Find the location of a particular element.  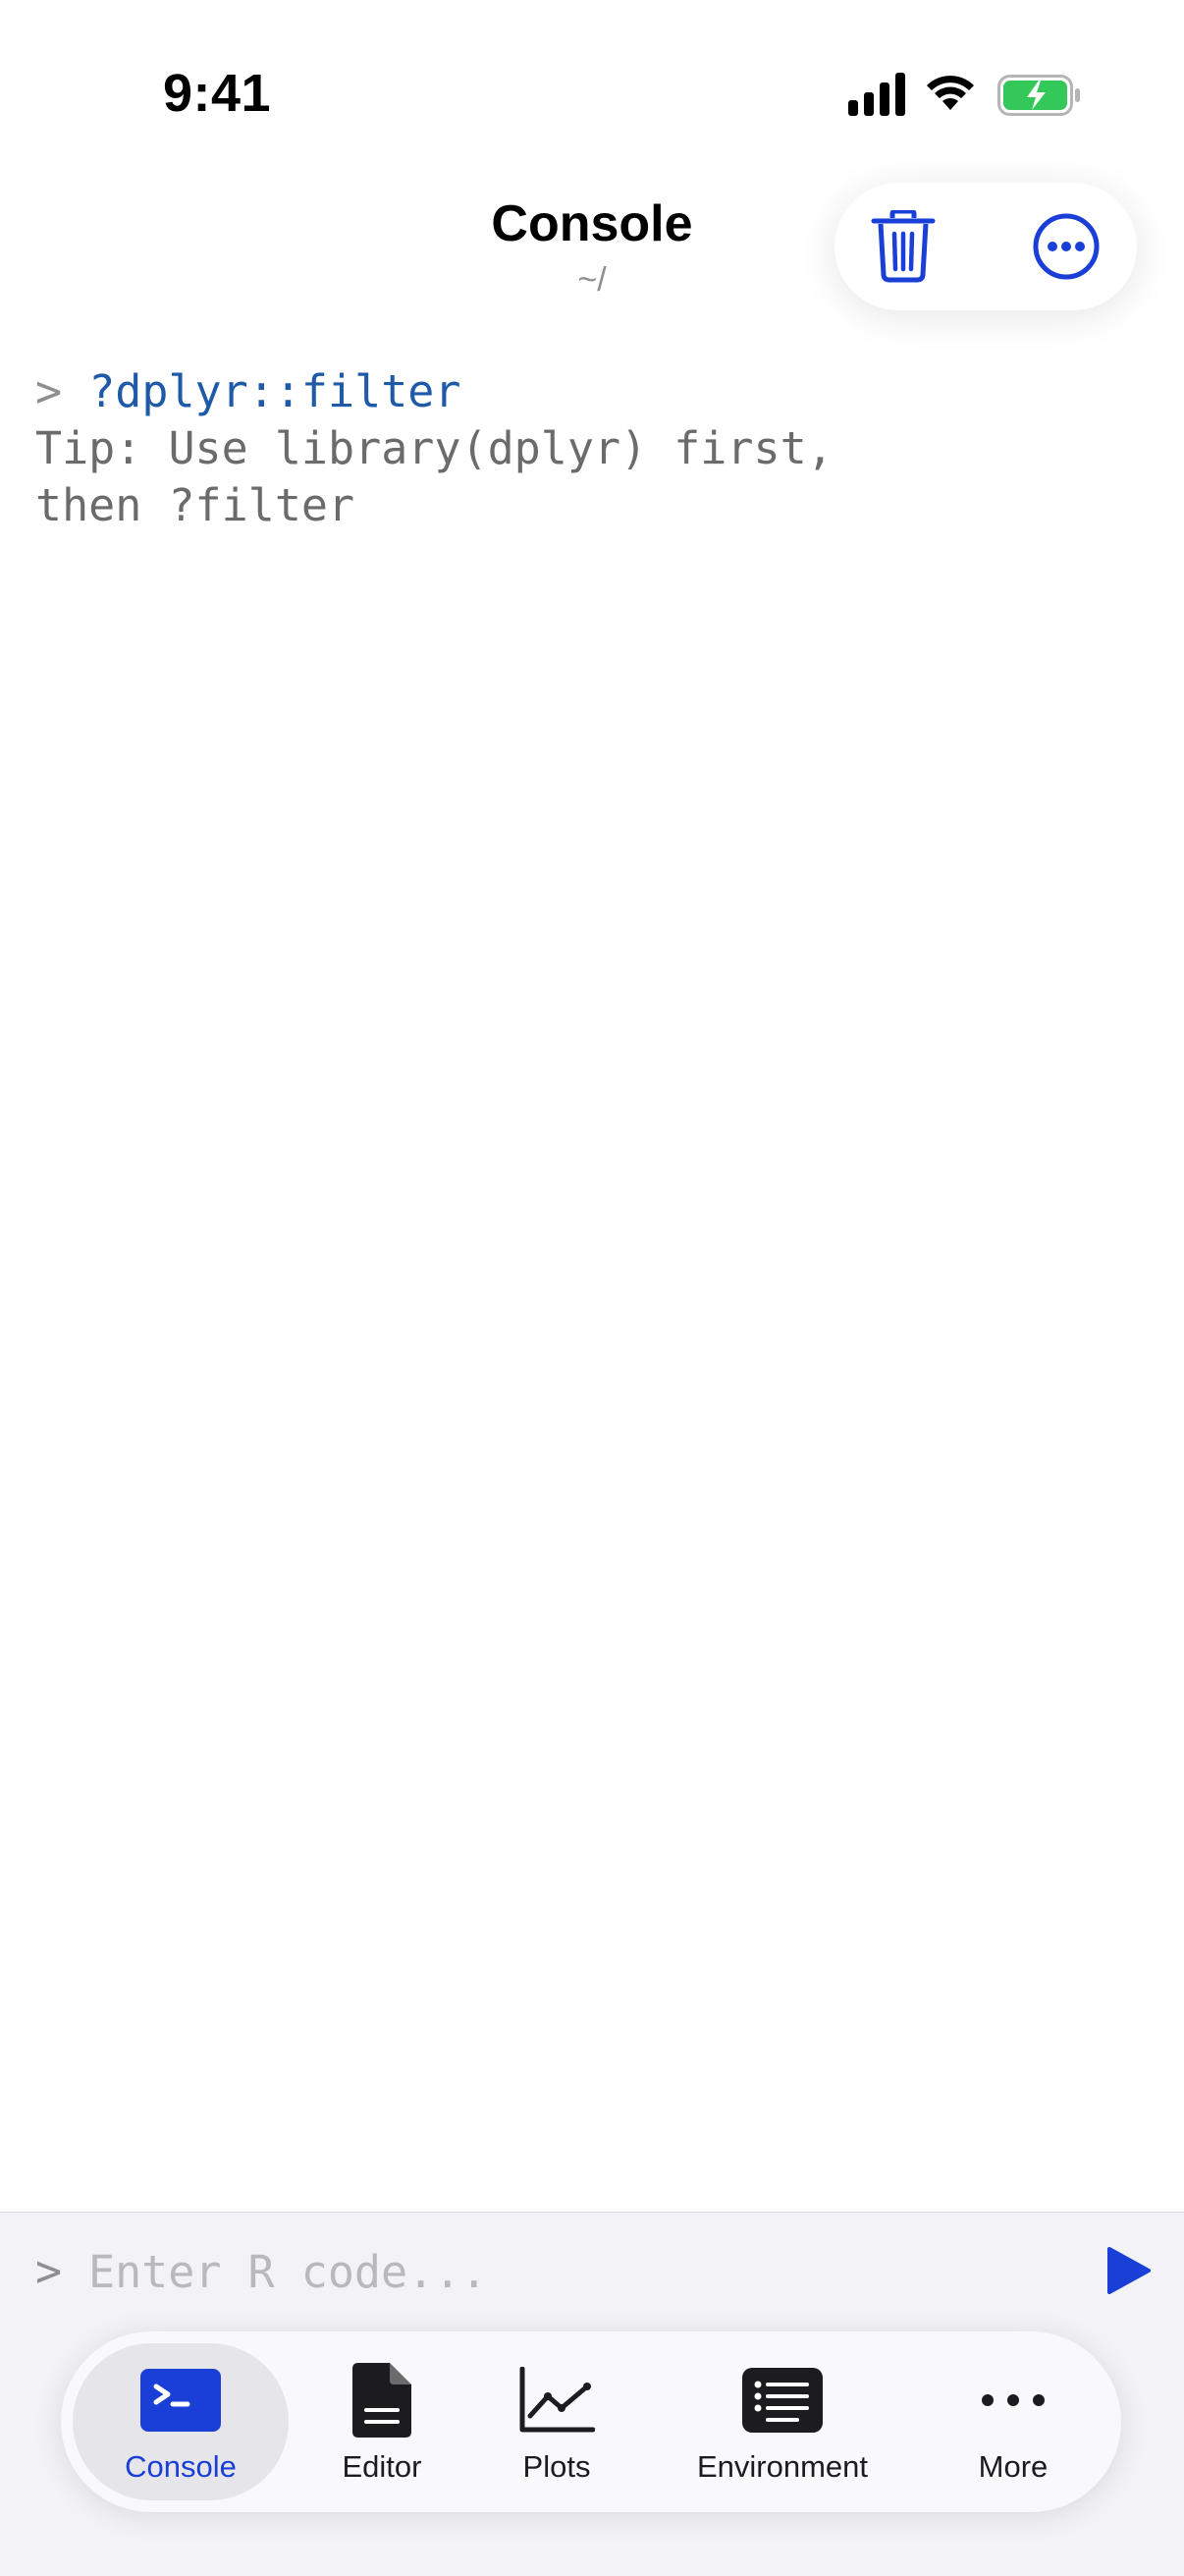

tab-editor: Editor is located at coordinates (382, 2422).